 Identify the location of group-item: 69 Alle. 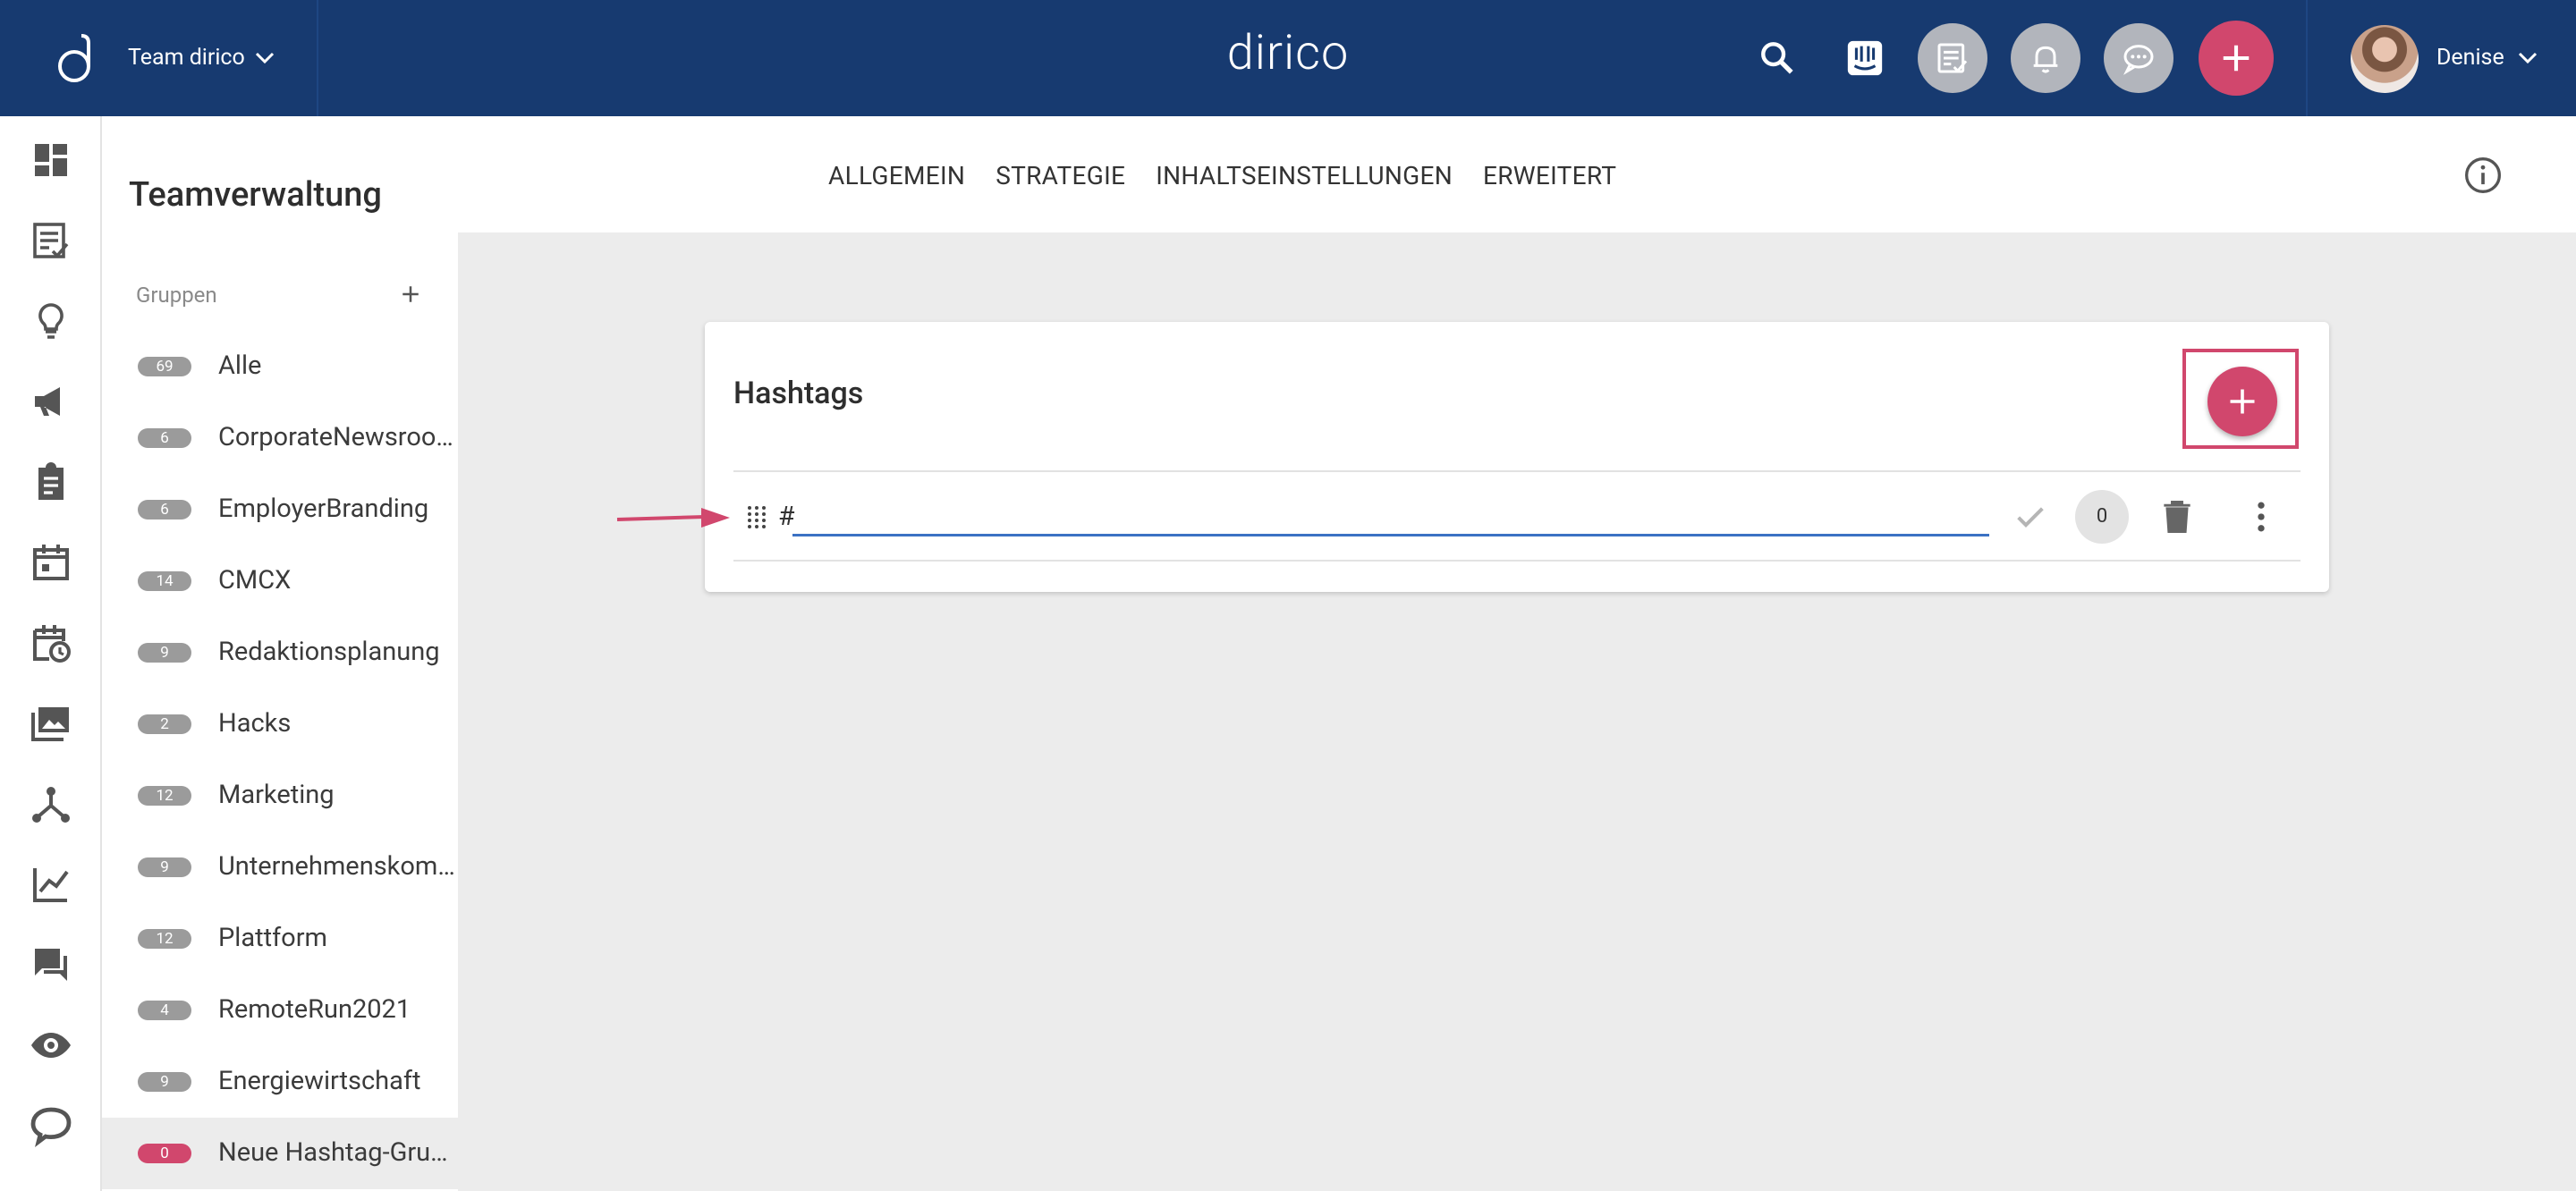
(280, 366).